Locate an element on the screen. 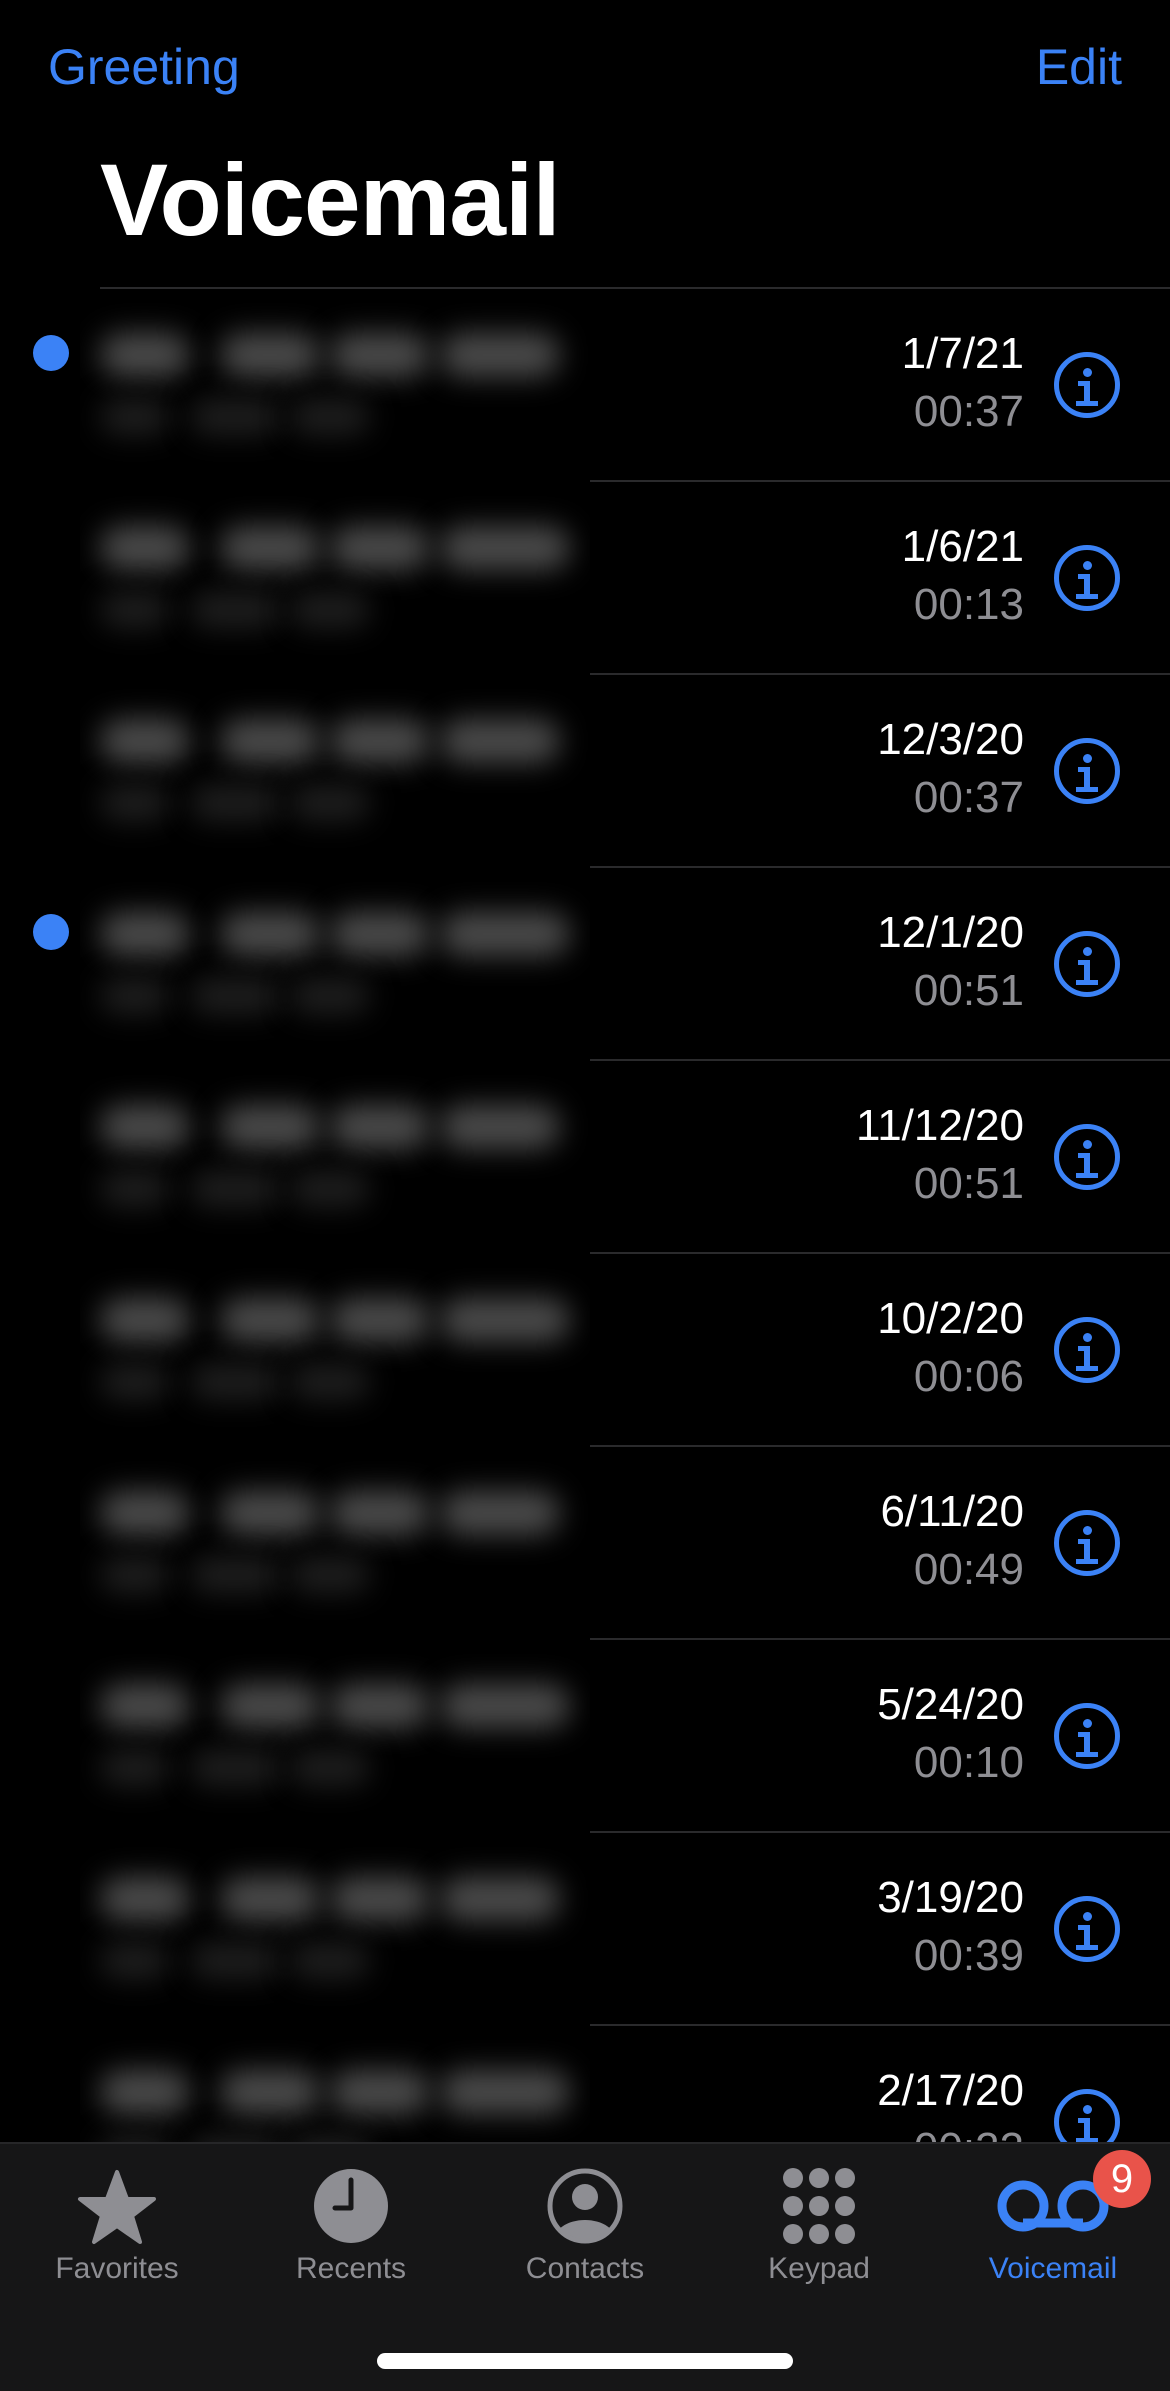 This screenshot has height=2391, width=1170. tab-contacts: Contacts is located at coordinates (585, 2219).